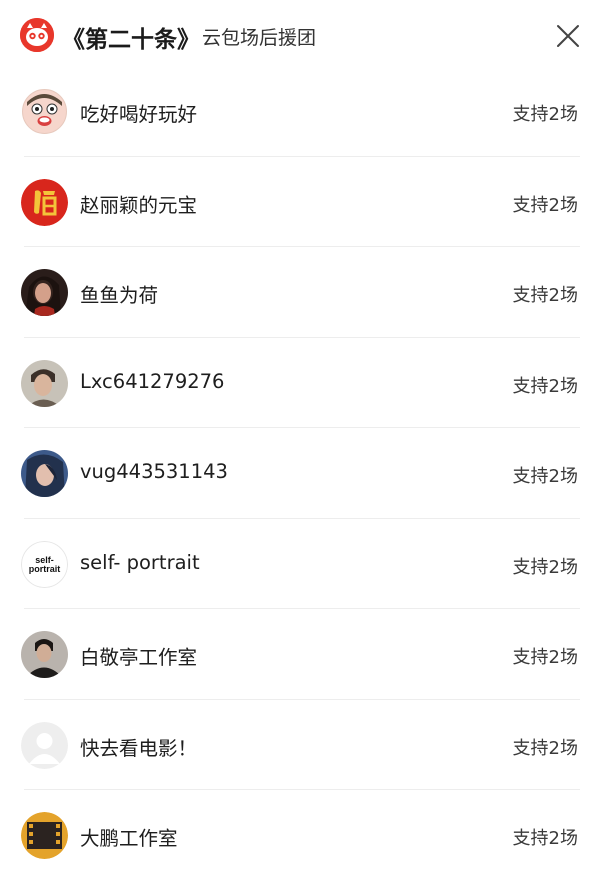  What do you see at coordinates (259, 38) in the screenshot?
I see `page-subtitle: 云包场后援团` at bounding box center [259, 38].